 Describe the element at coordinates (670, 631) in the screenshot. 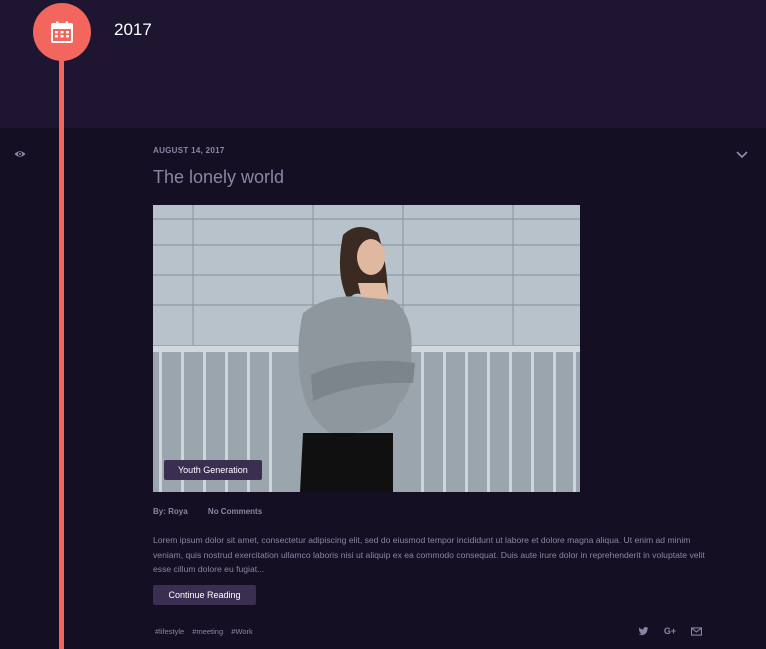

I see `share-gplus-button: G+` at that location.